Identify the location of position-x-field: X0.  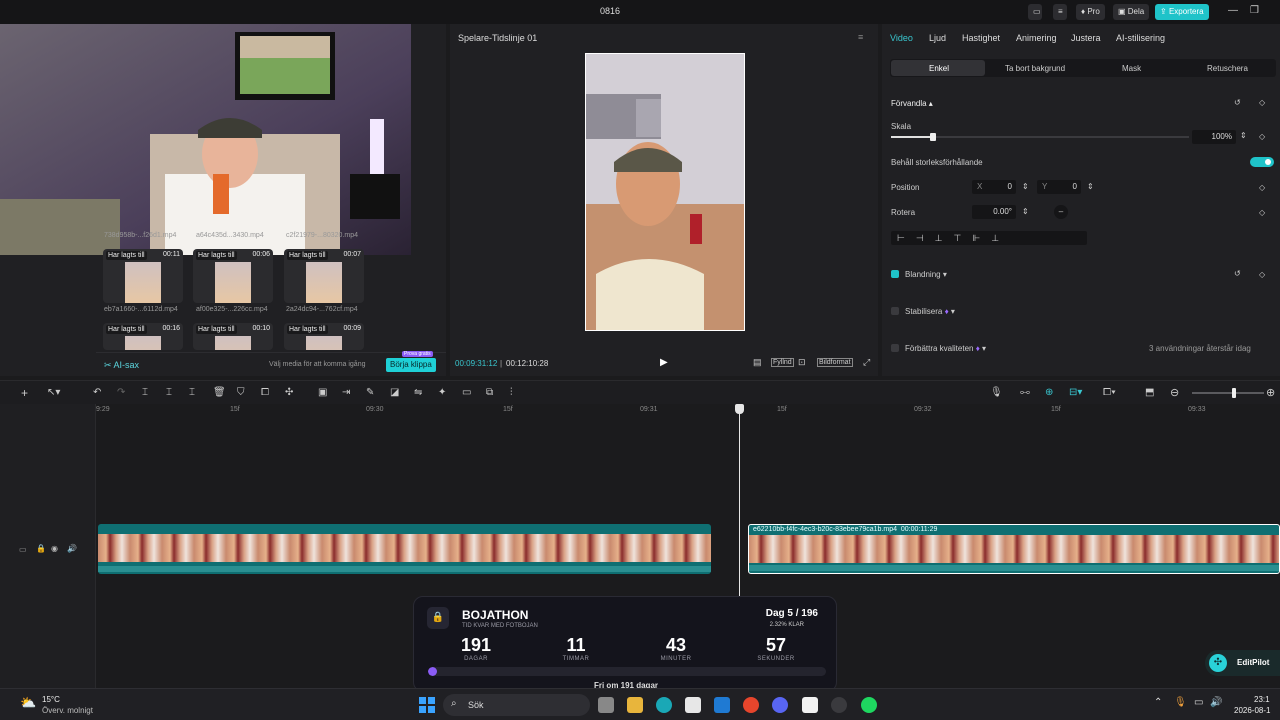
(994, 187).